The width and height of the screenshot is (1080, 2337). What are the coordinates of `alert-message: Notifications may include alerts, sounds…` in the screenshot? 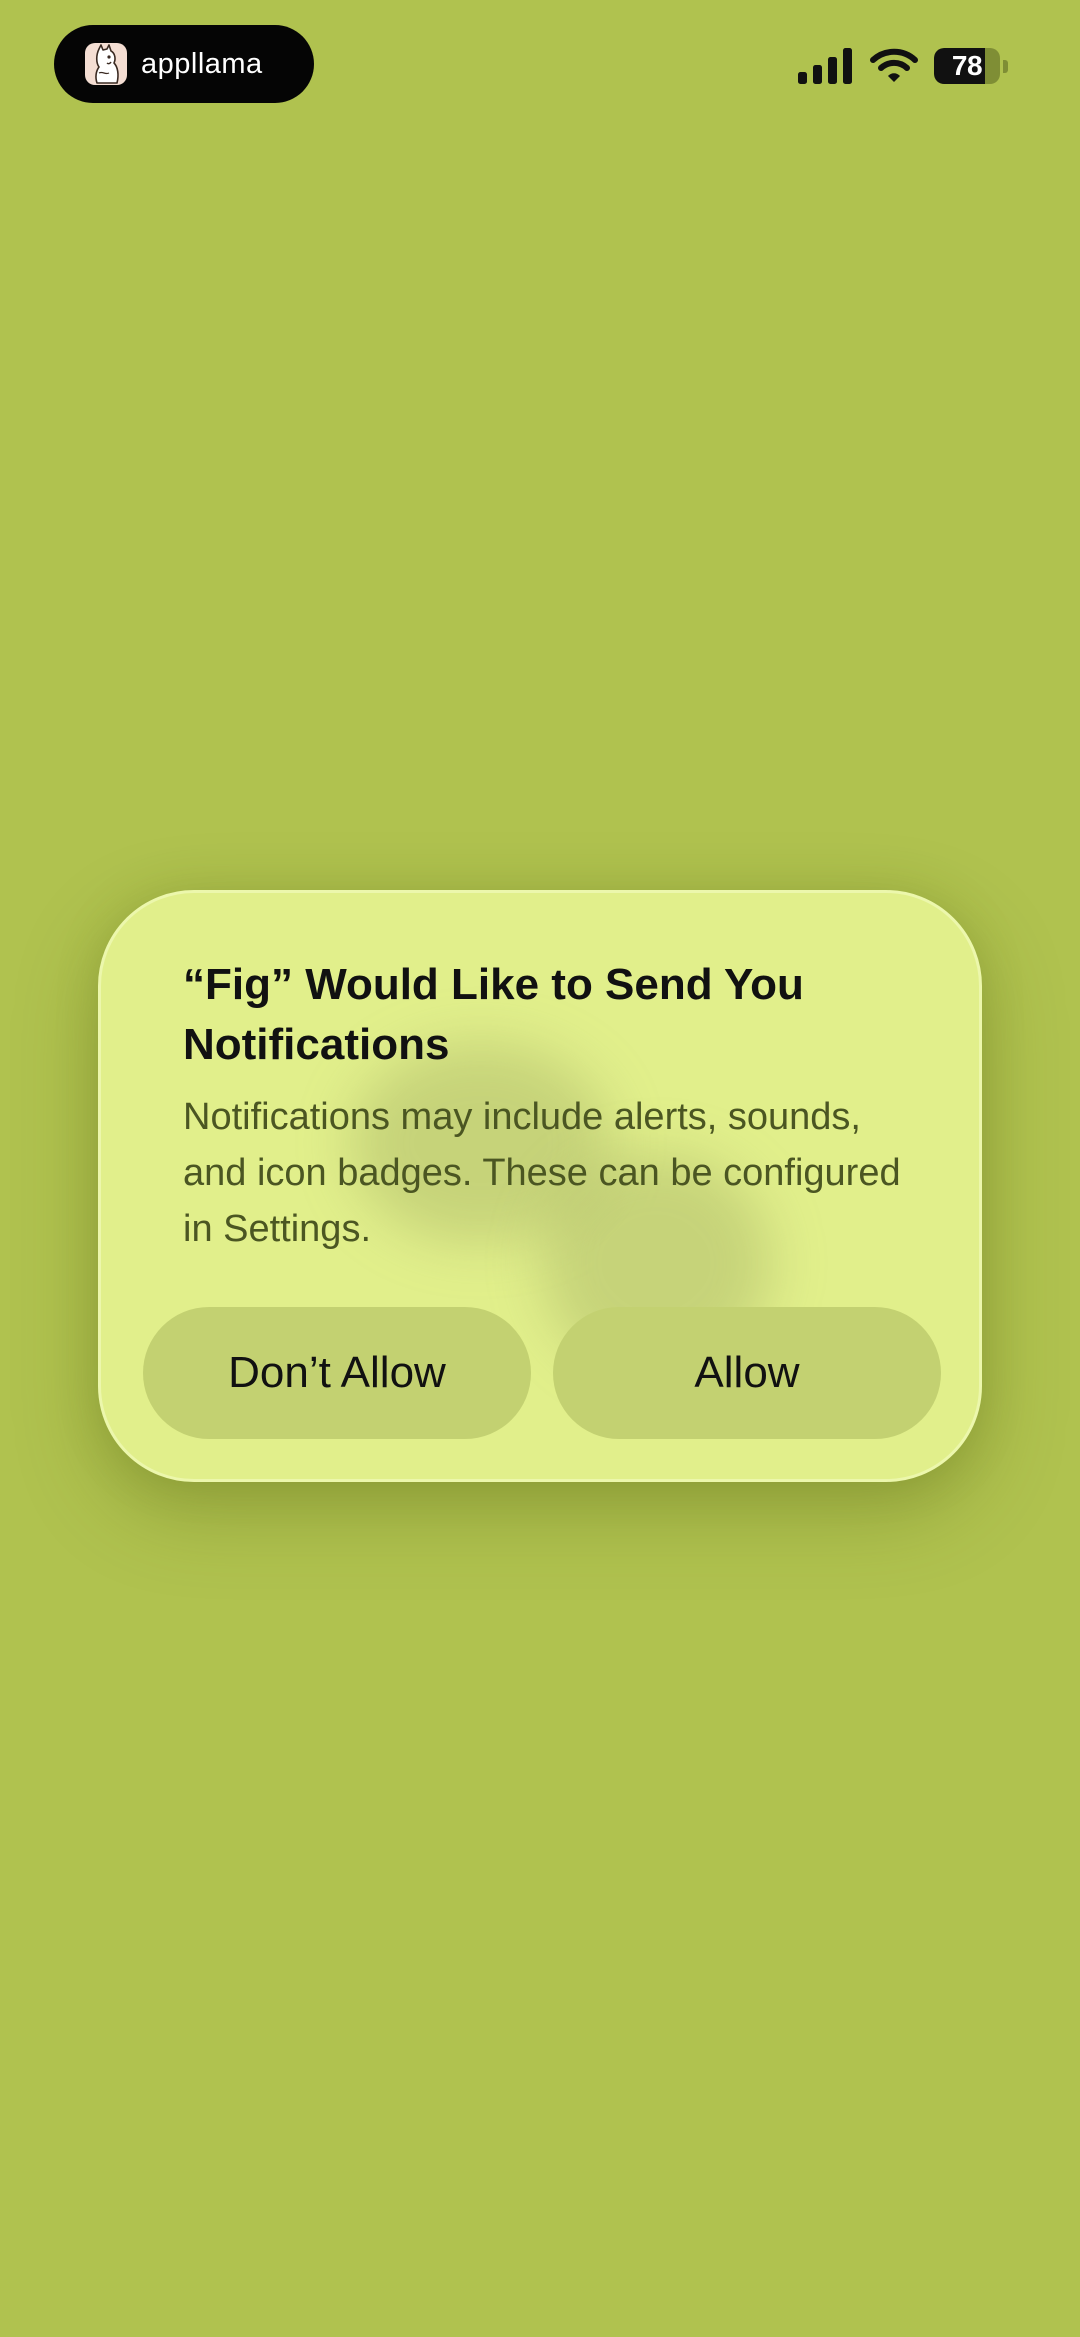 It's located at (542, 1173).